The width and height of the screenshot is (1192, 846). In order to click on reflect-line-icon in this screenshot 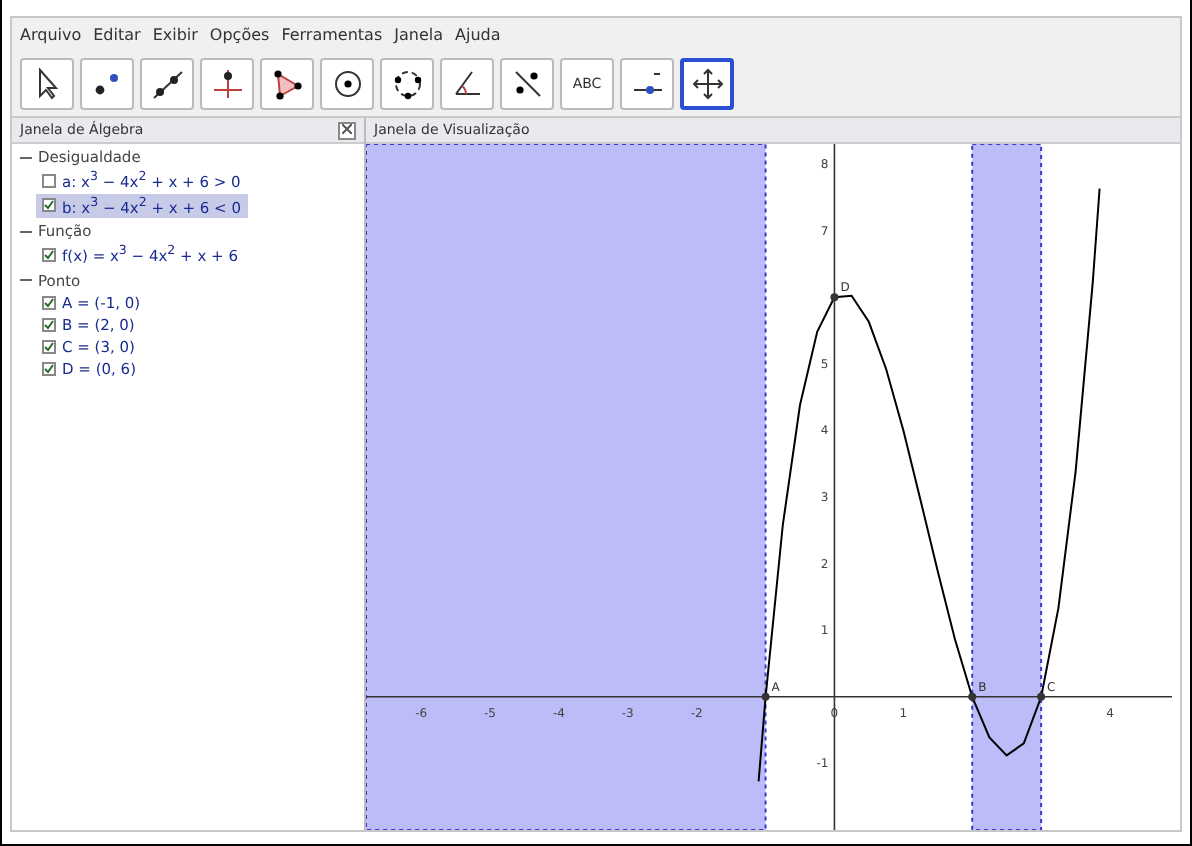, I will do `click(527, 84)`.